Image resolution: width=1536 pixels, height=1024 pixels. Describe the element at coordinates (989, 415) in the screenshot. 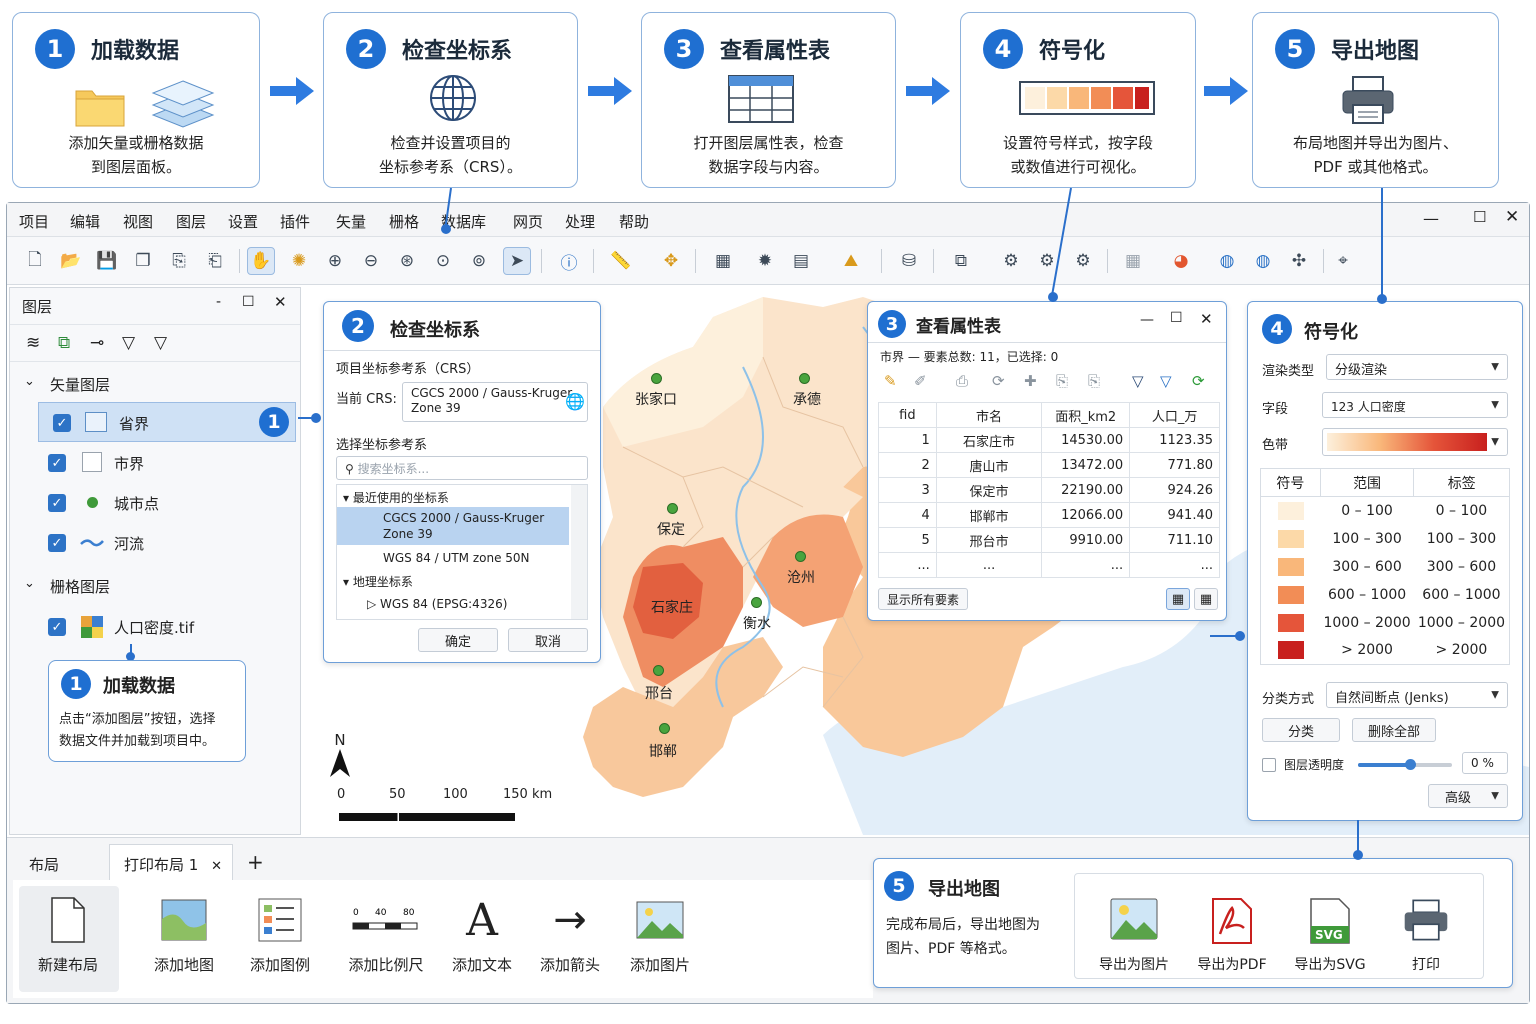

I see `column-header: 市名` at that location.